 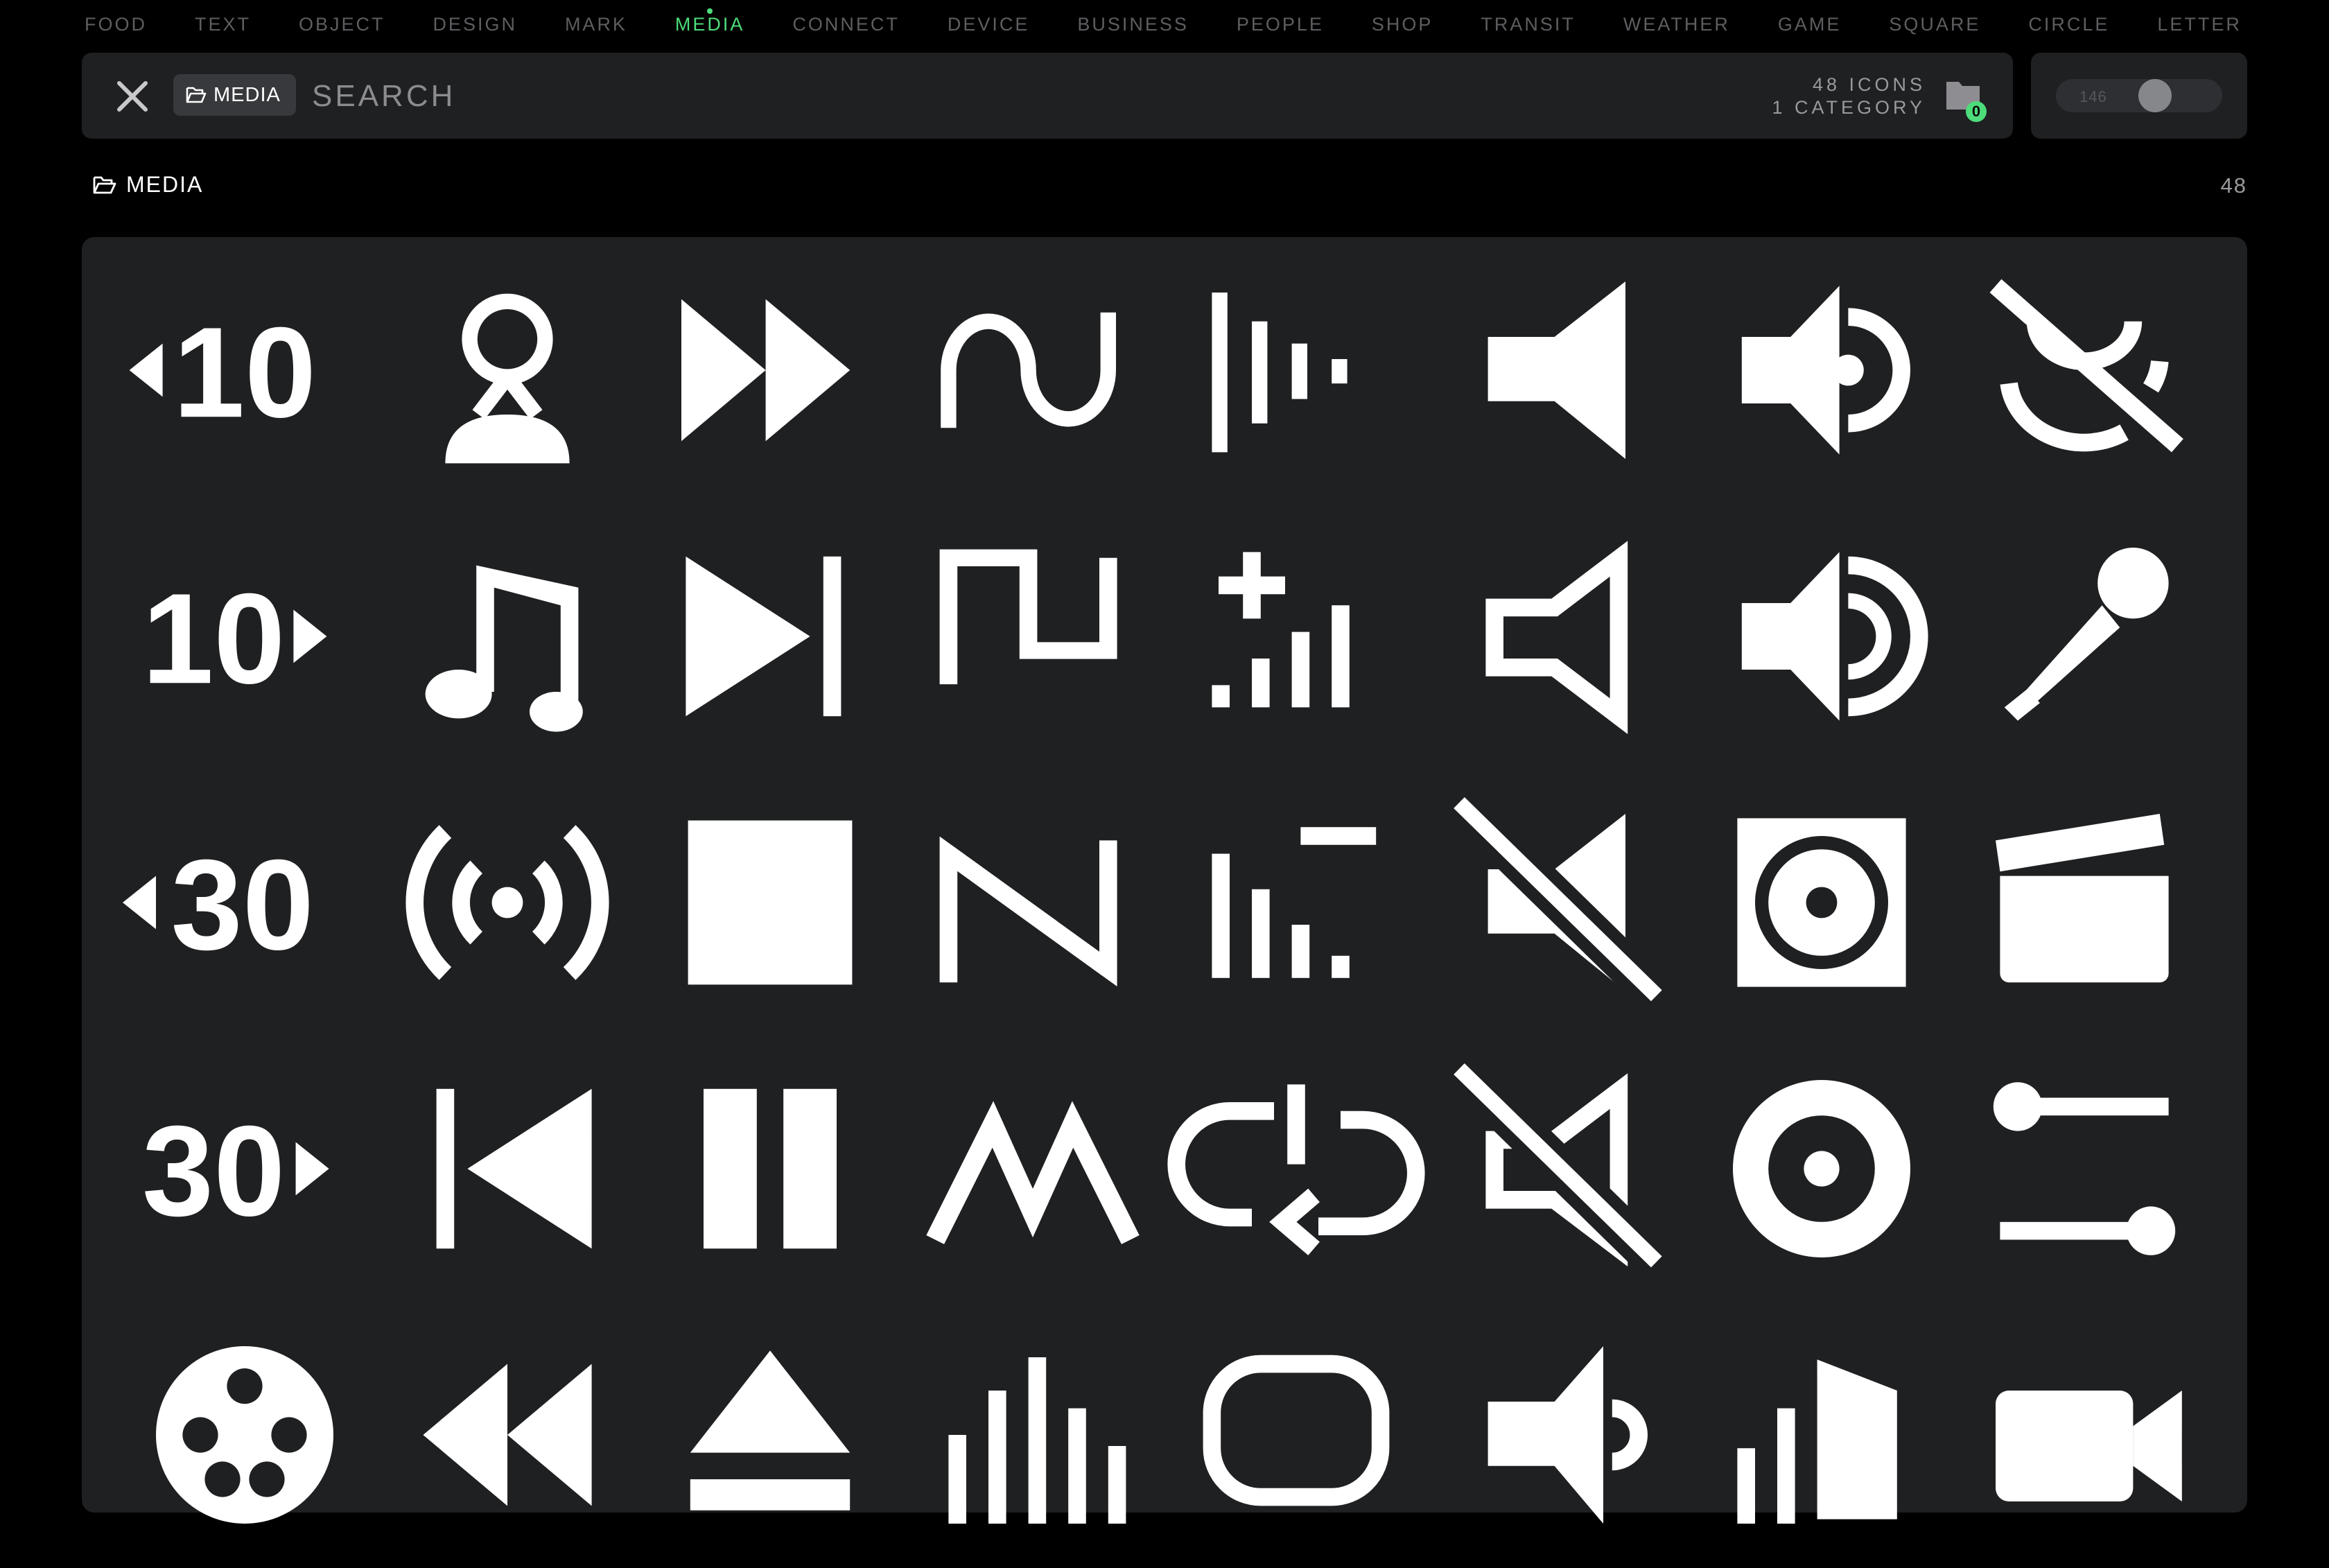 I want to click on category-label: DESIGN, so click(x=475, y=24).